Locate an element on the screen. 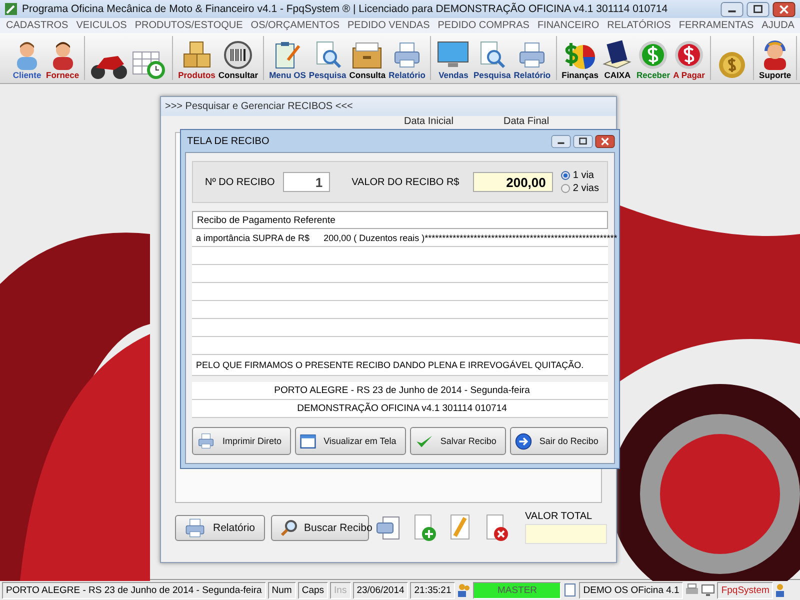 The width and height of the screenshot is (800, 600). toolbar-button-label: Produtos is located at coordinates (197, 75).